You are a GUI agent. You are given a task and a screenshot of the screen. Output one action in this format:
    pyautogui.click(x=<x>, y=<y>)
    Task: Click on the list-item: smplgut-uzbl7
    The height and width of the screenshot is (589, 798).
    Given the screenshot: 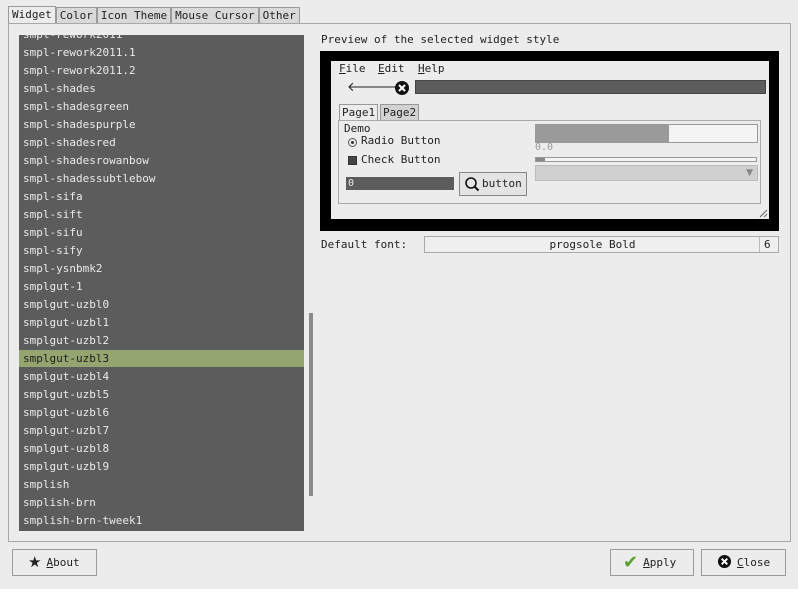 What is the action you would take?
    pyautogui.click(x=161, y=430)
    